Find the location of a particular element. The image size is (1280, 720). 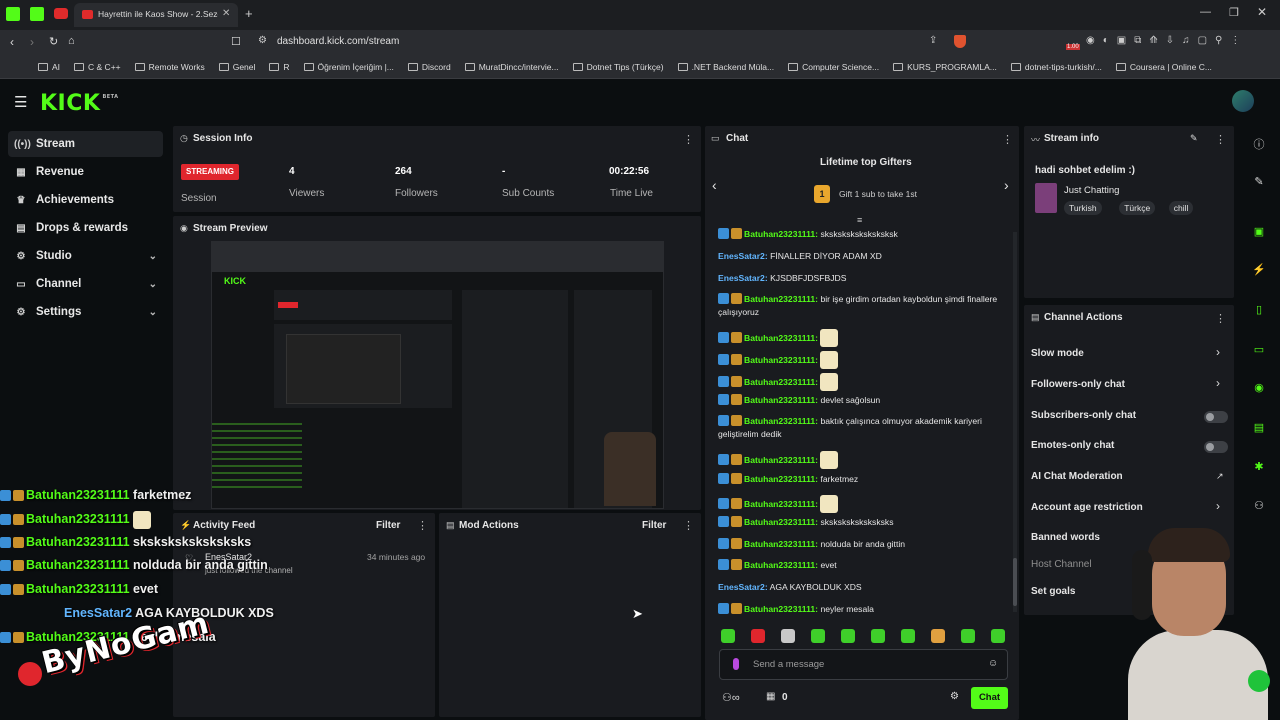

hamburger-menu-icon: ☰ is located at coordinates (20, 102).